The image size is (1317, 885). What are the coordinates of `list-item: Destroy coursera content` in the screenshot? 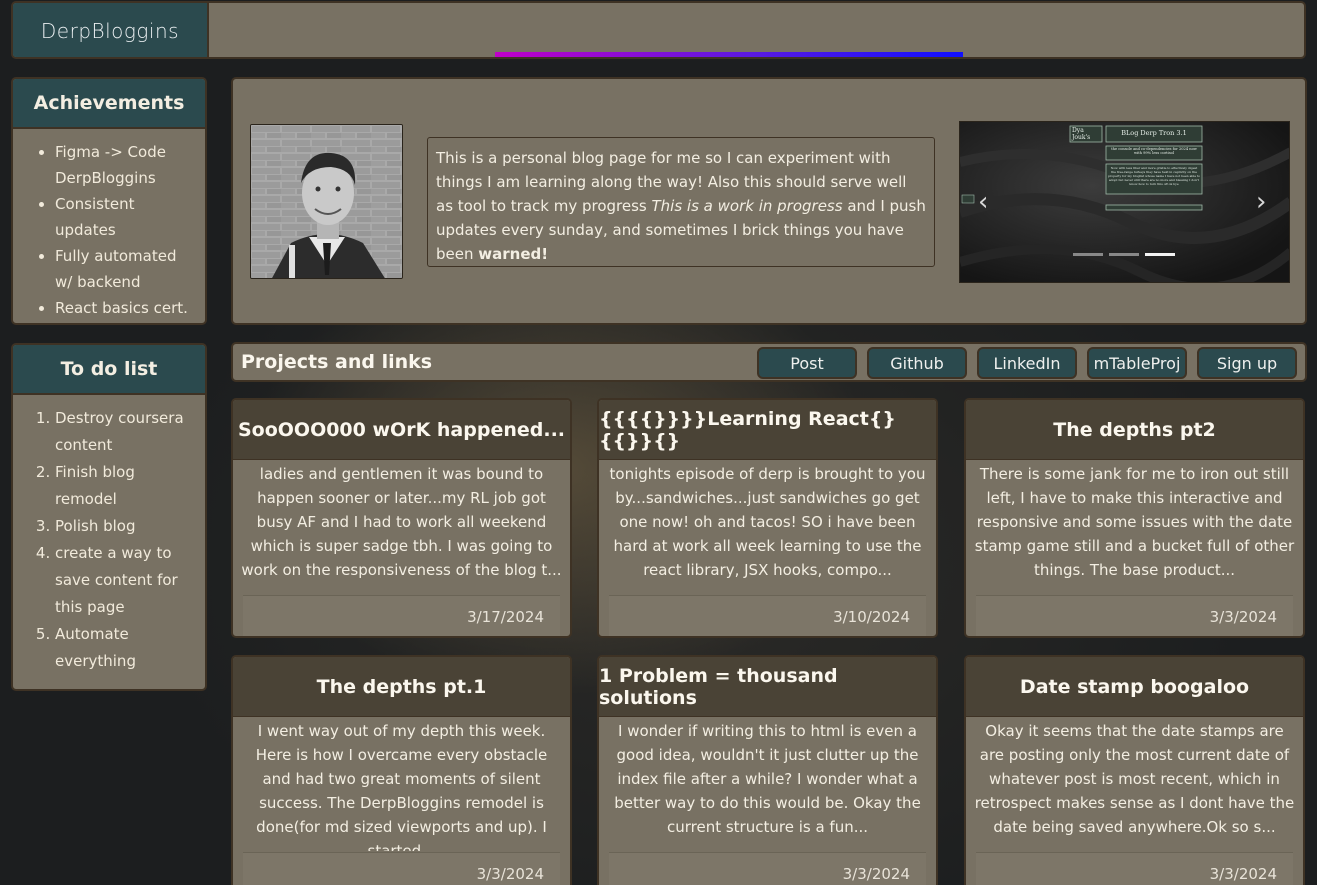 It's located at (126, 432).